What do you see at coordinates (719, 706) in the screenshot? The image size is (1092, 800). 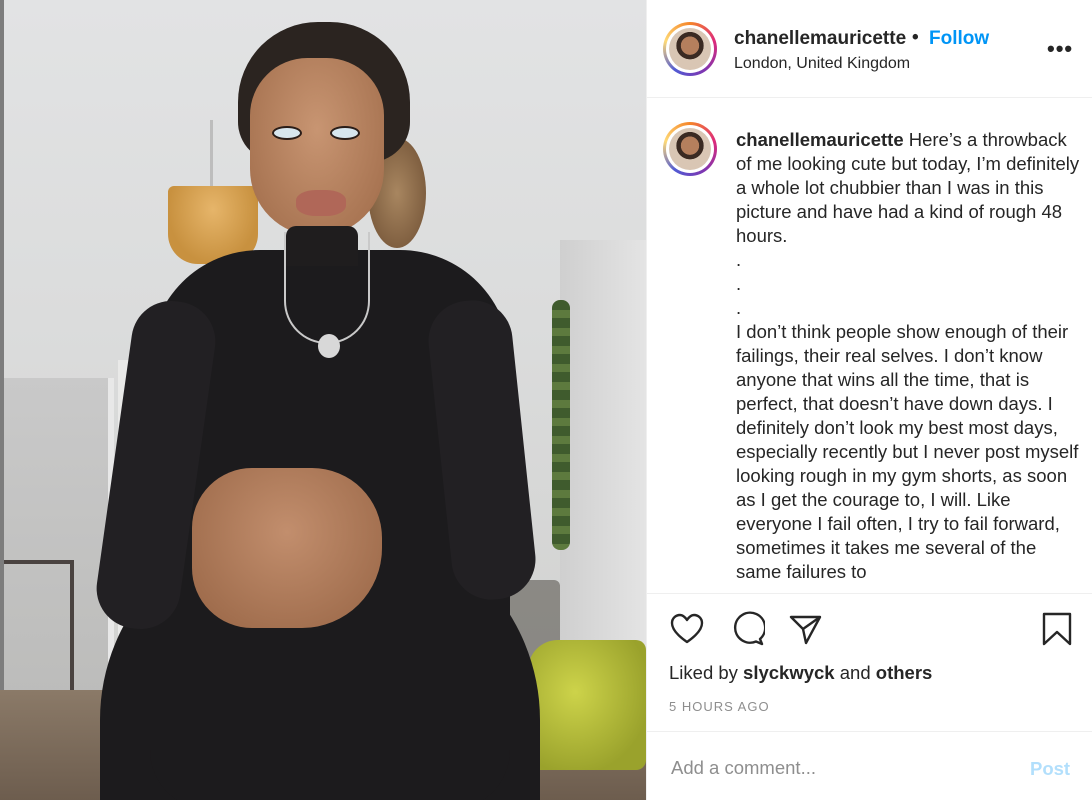 I see `post-timestamp: 5 HOURS AGO` at bounding box center [719, 706].